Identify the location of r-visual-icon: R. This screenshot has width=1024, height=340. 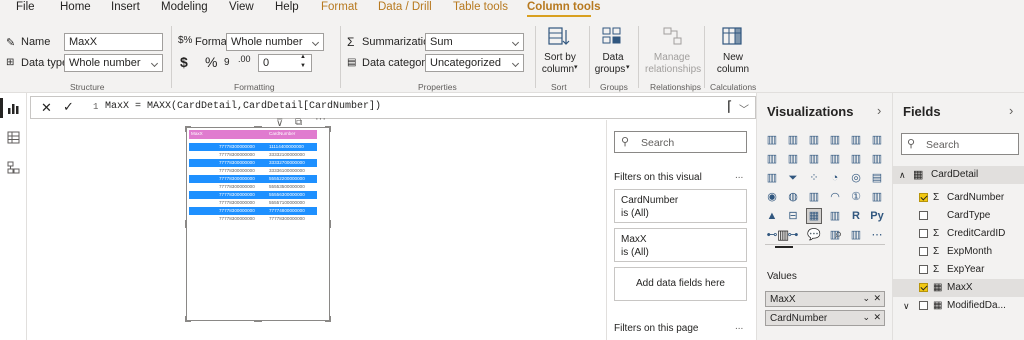
(856, 216).